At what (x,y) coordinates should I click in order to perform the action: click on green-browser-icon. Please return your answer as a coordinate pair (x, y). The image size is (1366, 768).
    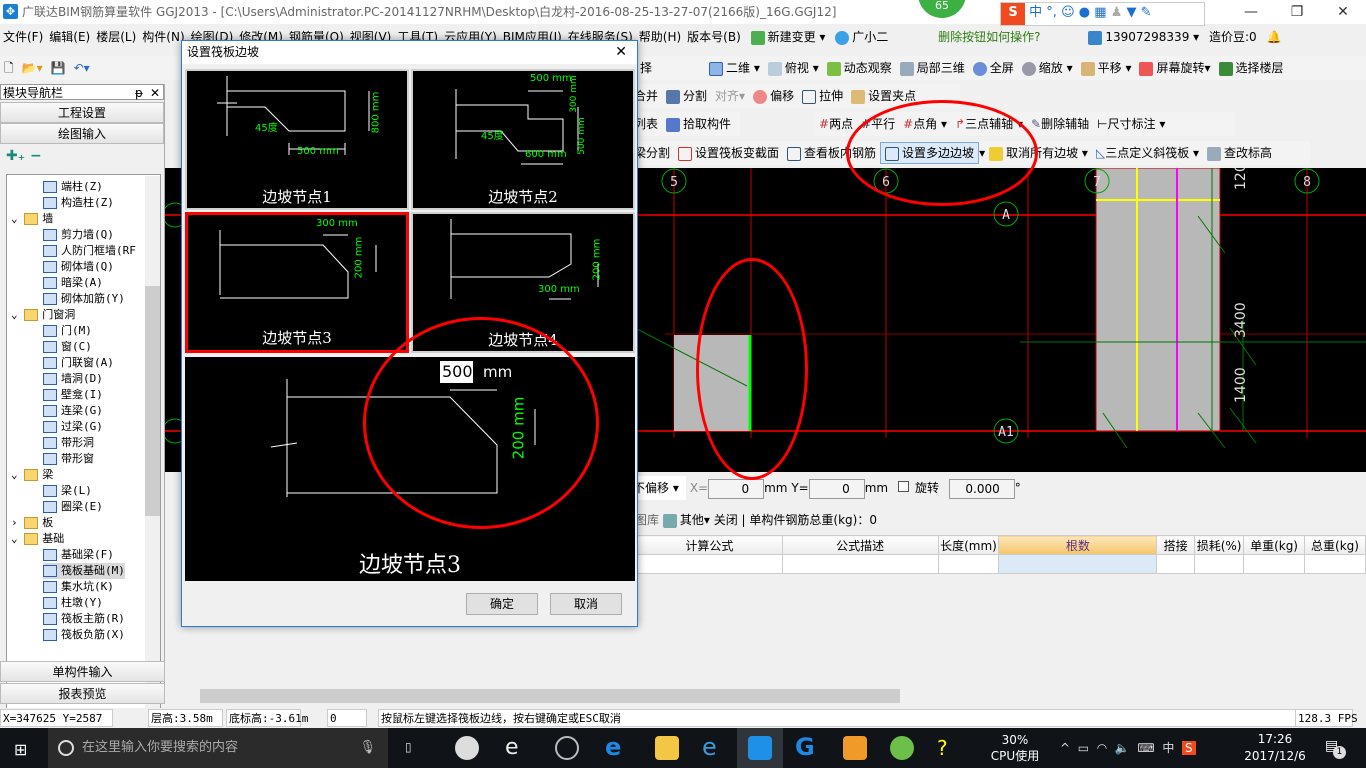
    Looking at the image, I should click on (902, 748).